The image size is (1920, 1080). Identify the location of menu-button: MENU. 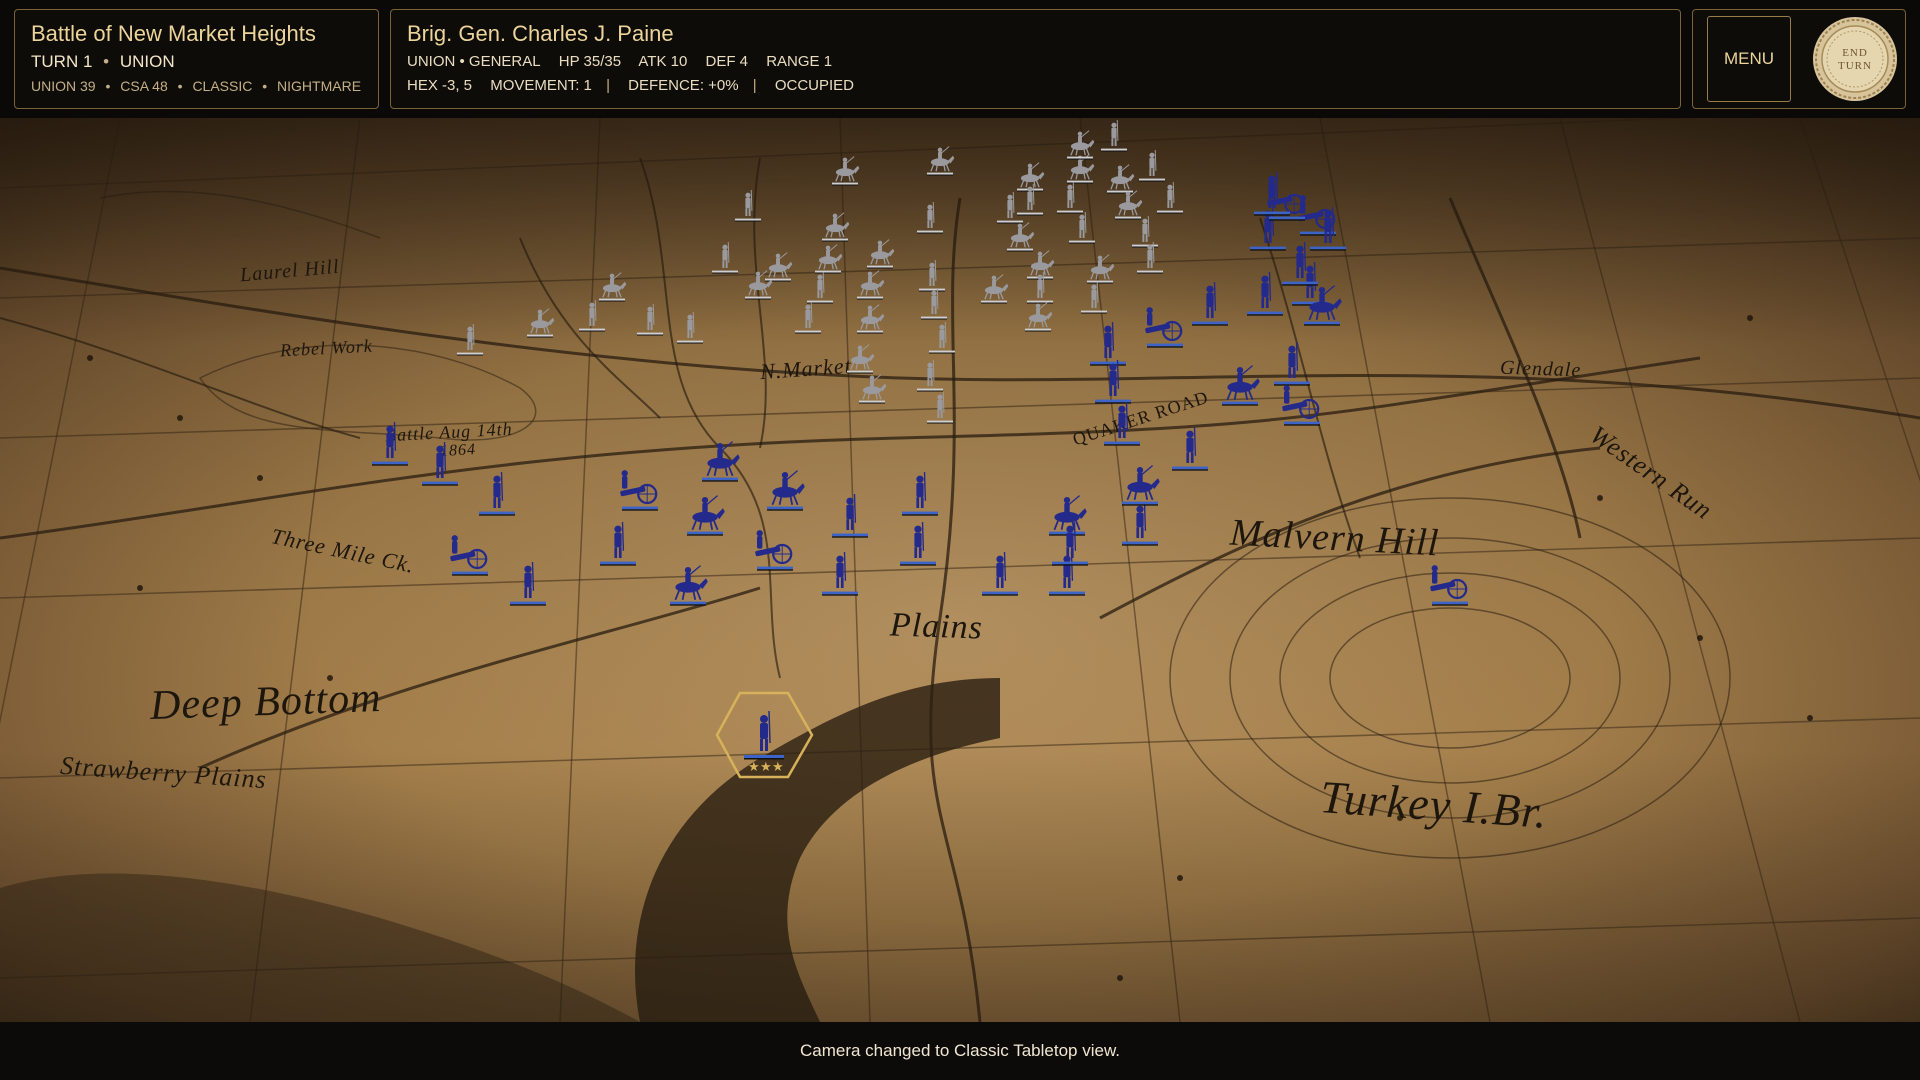
(1749, 59).